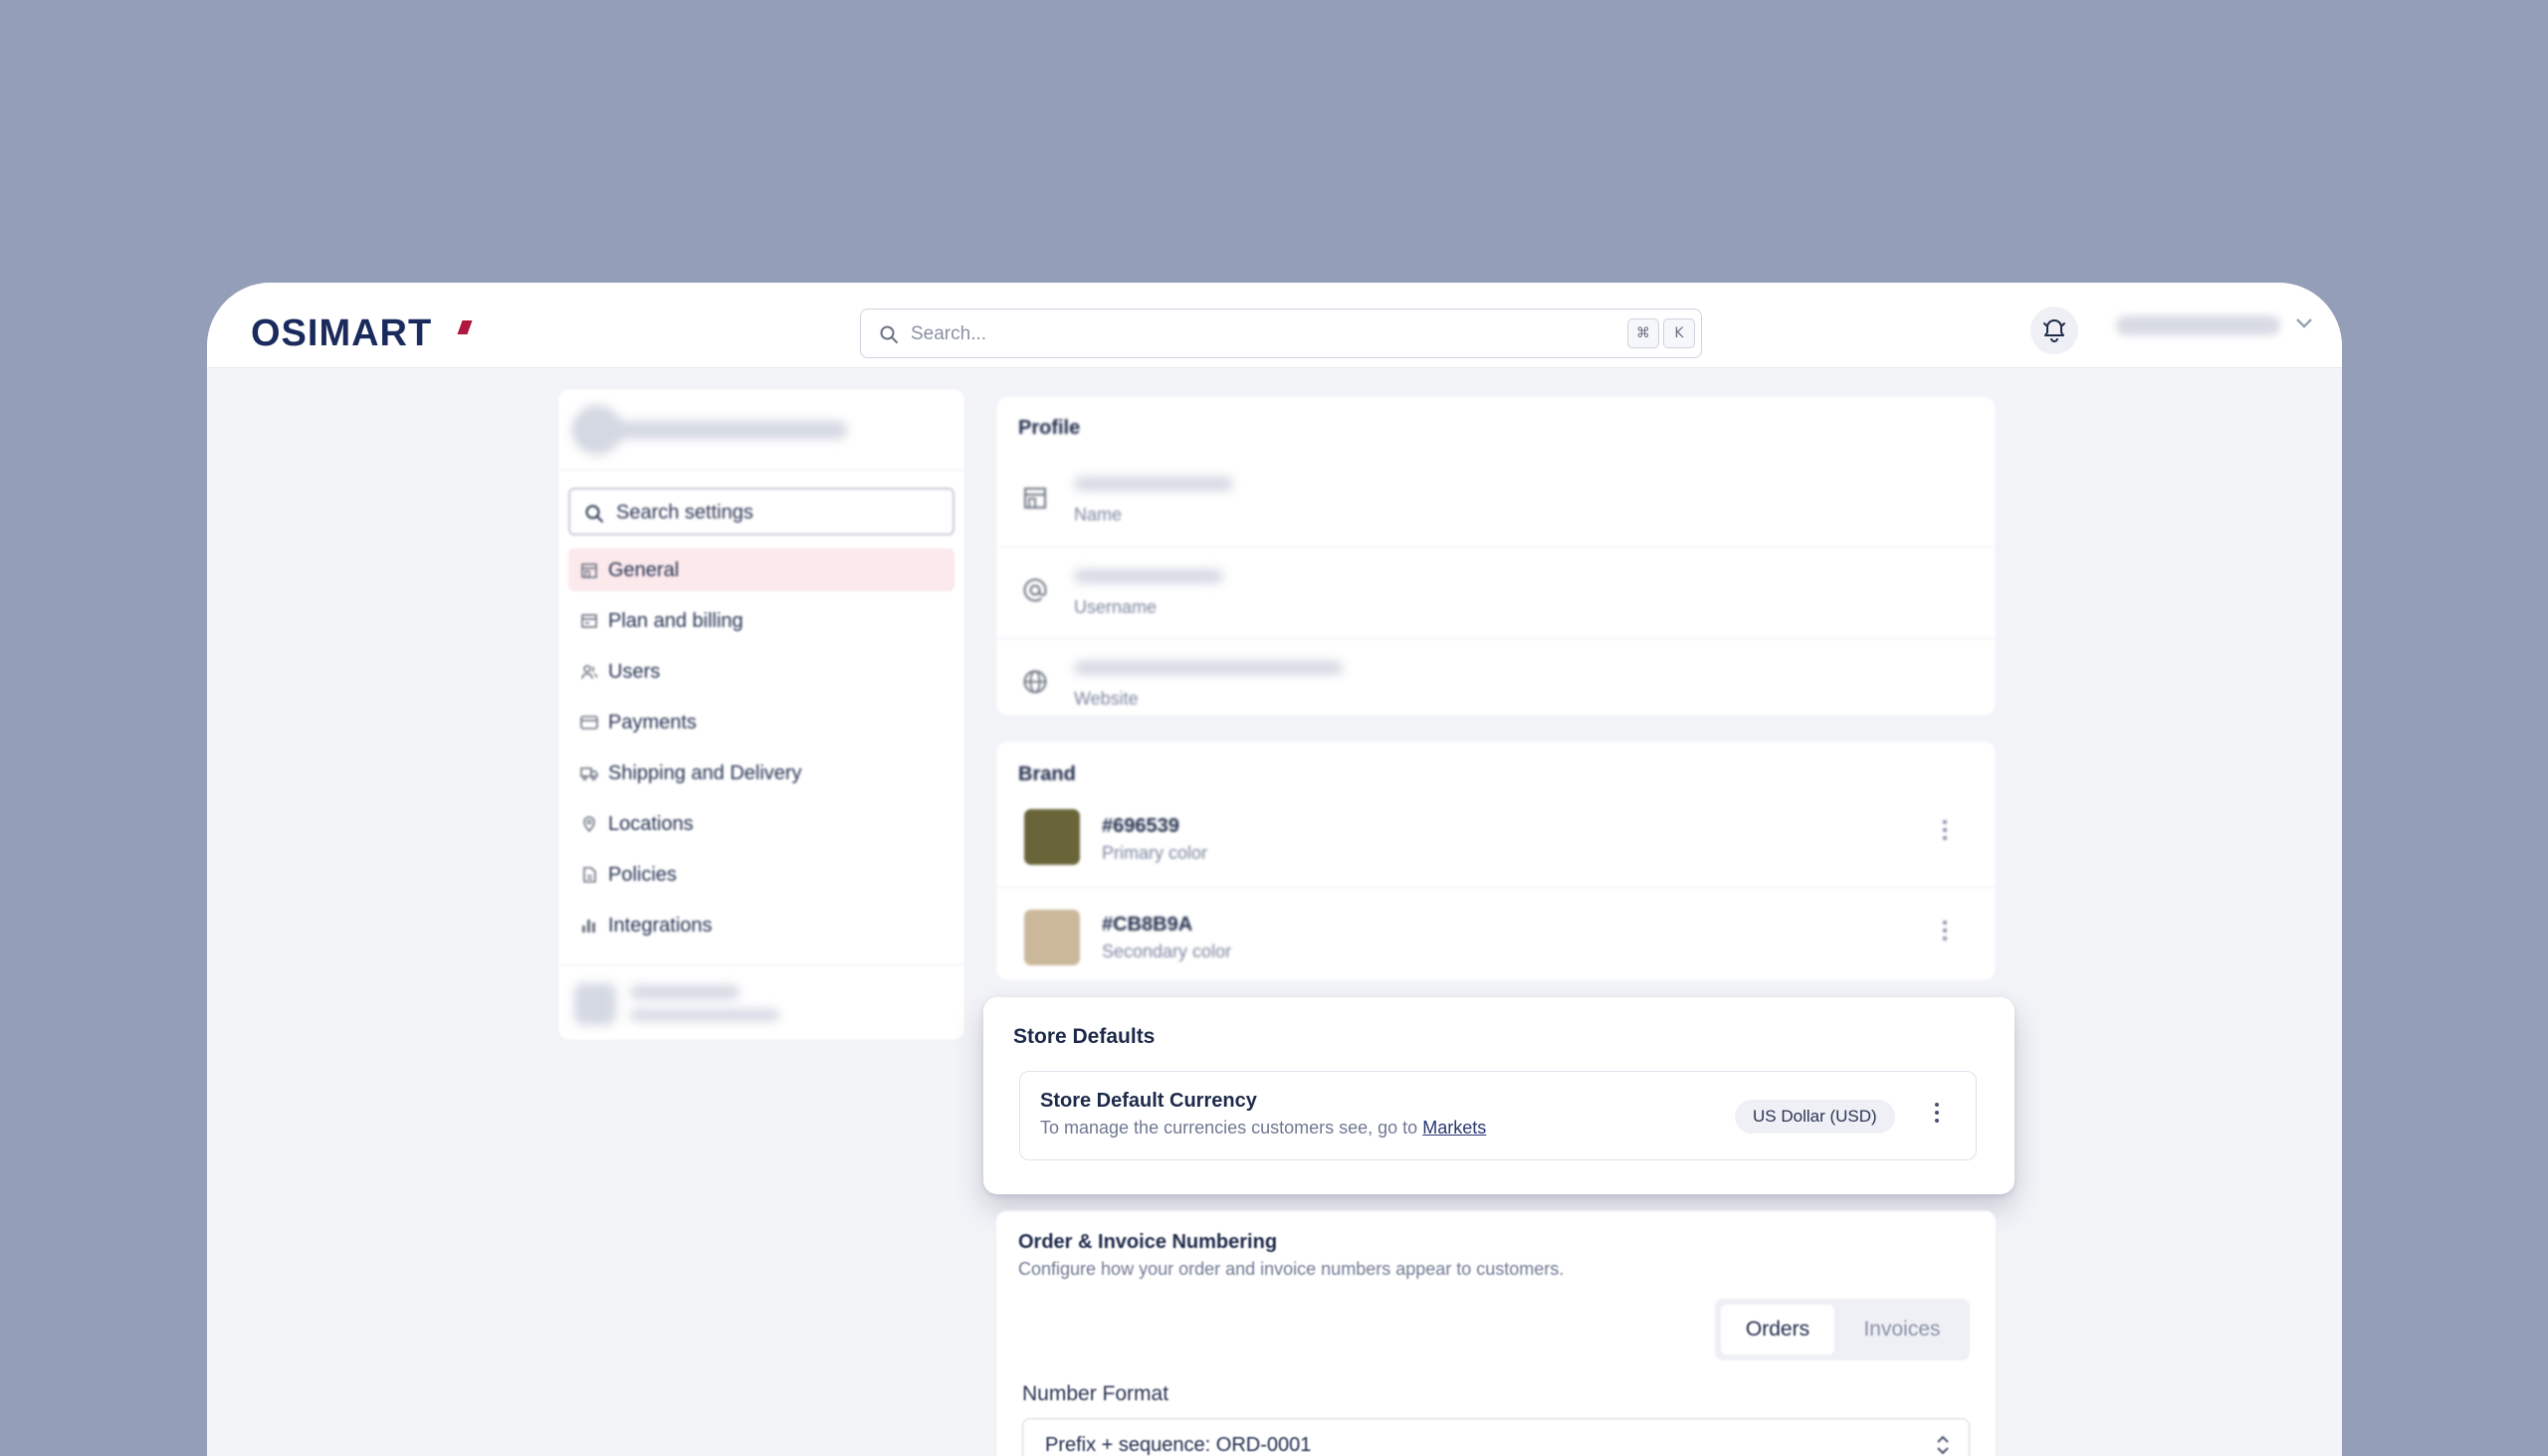 This screenshot has width=2548, height=1456. I want to click on secondary-color-label: Secondary color, so click(1167, 951).